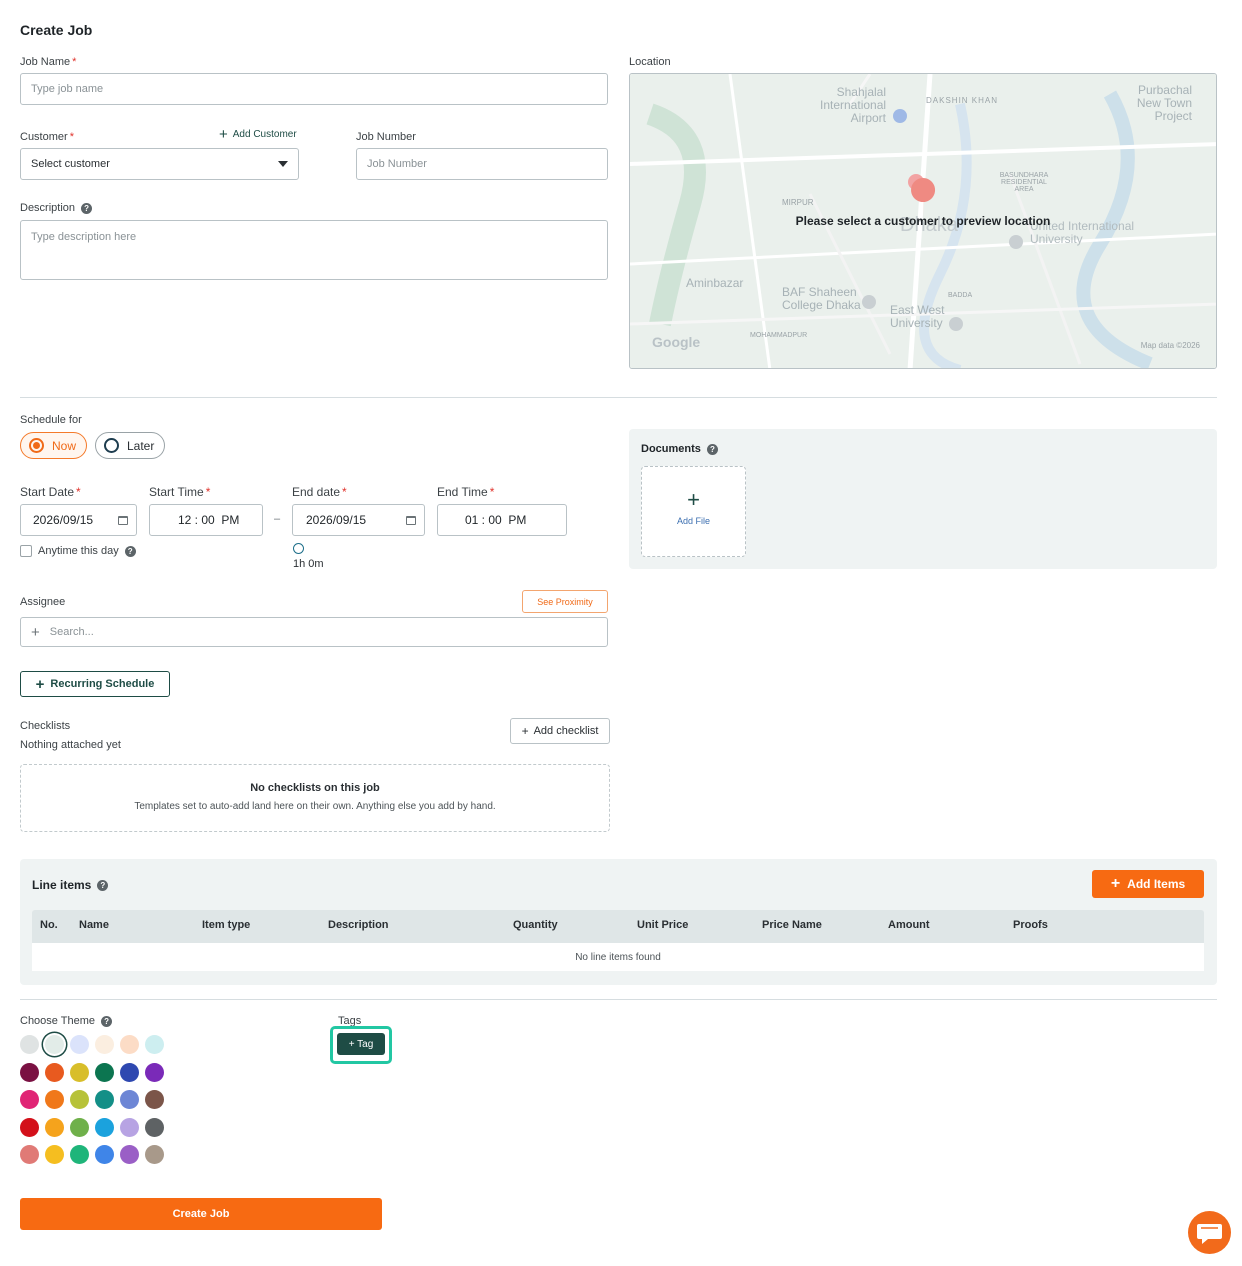  I want to click on location-label: Location, so click(650, 62).